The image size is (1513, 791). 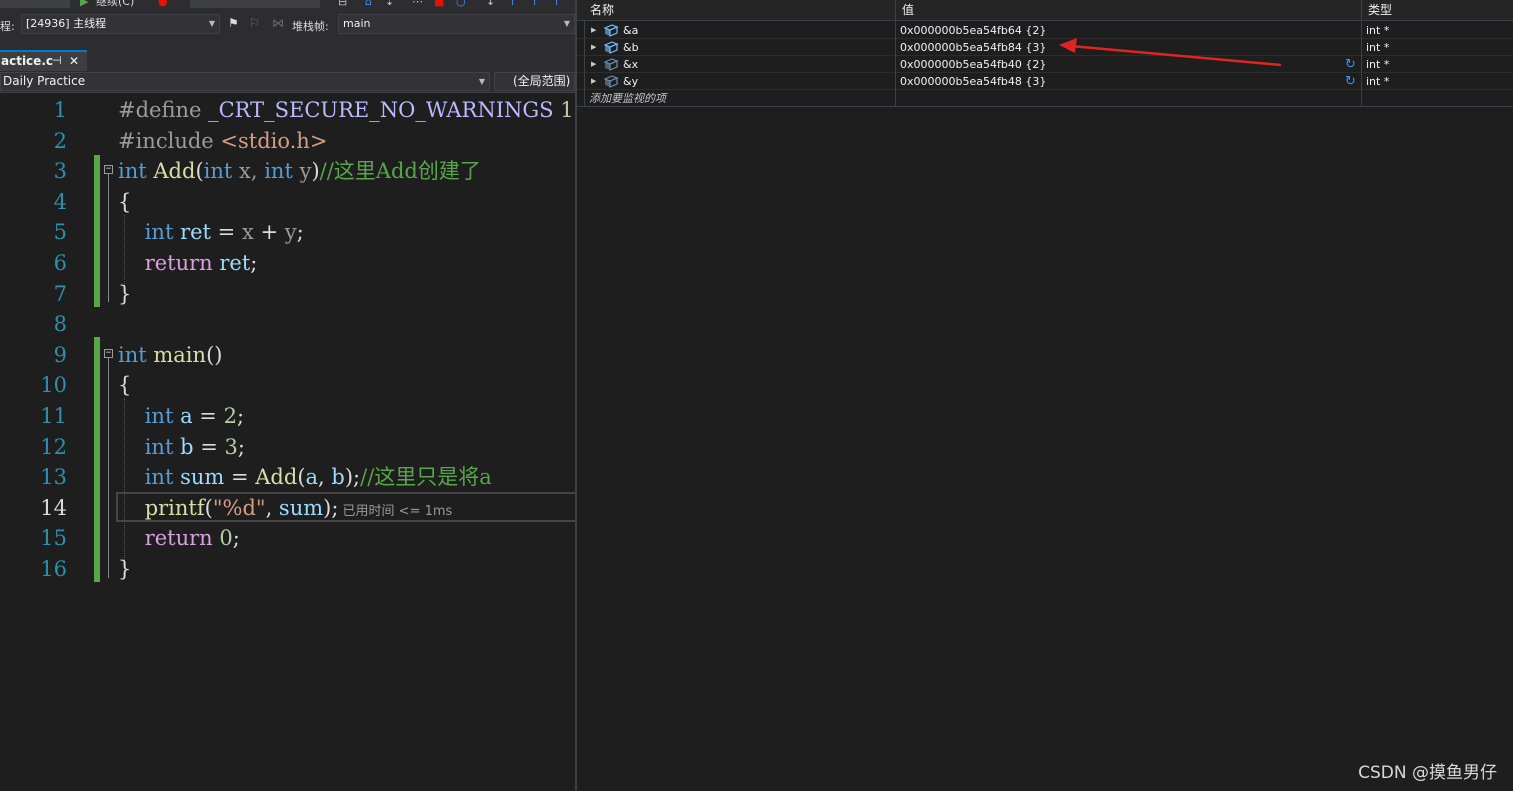 I want to click on code-line: 12 int b = 3;, so click(x=287, y=447).